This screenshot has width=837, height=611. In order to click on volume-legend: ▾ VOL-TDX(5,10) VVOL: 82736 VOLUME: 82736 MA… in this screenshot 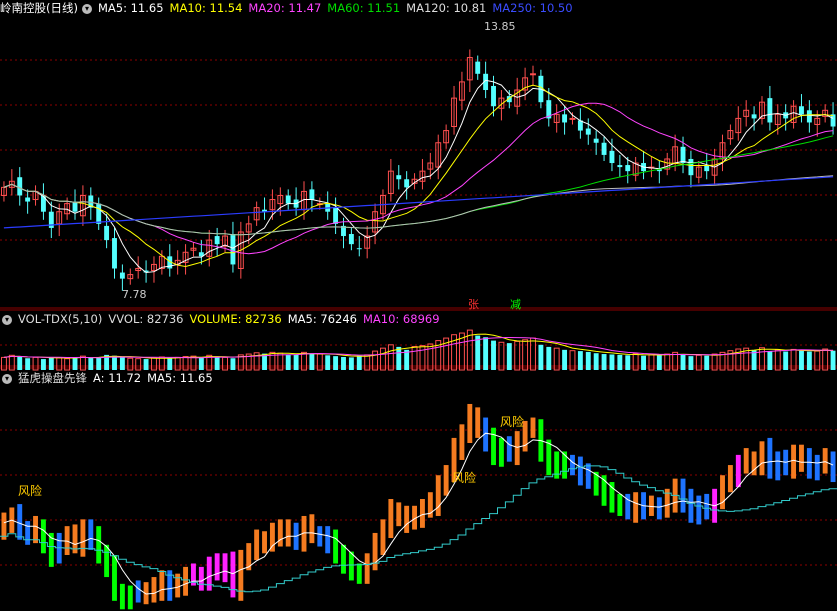, I will do `click(223, 319)`.